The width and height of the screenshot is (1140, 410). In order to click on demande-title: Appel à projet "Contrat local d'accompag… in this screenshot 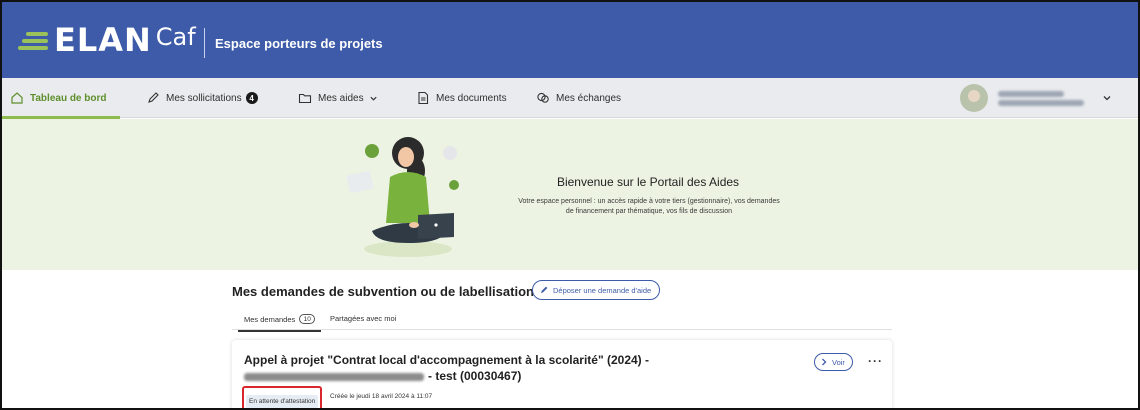, I will do `click(504, 368)`.